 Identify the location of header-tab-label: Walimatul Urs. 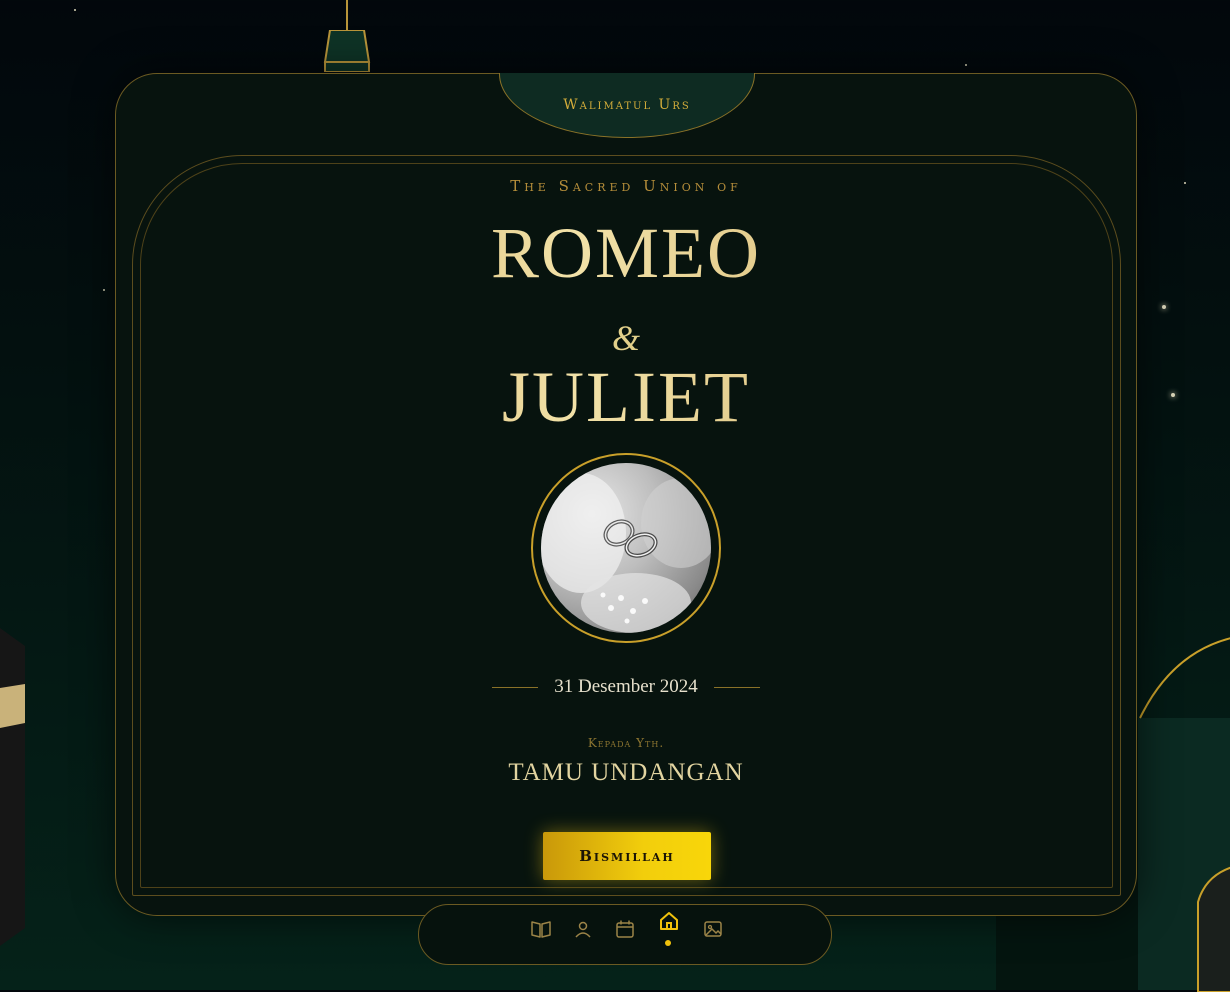
(627, 105).